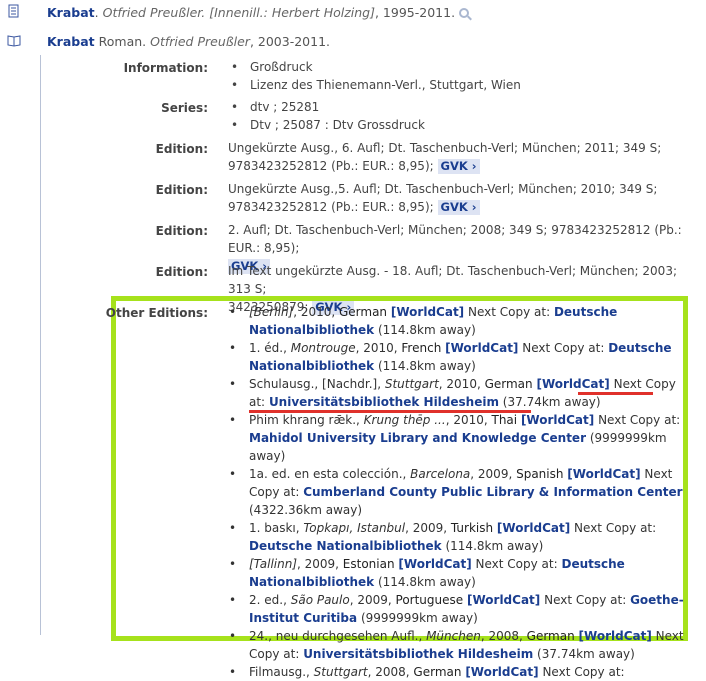 The height and width of the screenshot is (681, 706). I want to click on series-list: dtv ; 25281 Dtv ; 25087 : Dtv Grossdruck, so click(465, 116).